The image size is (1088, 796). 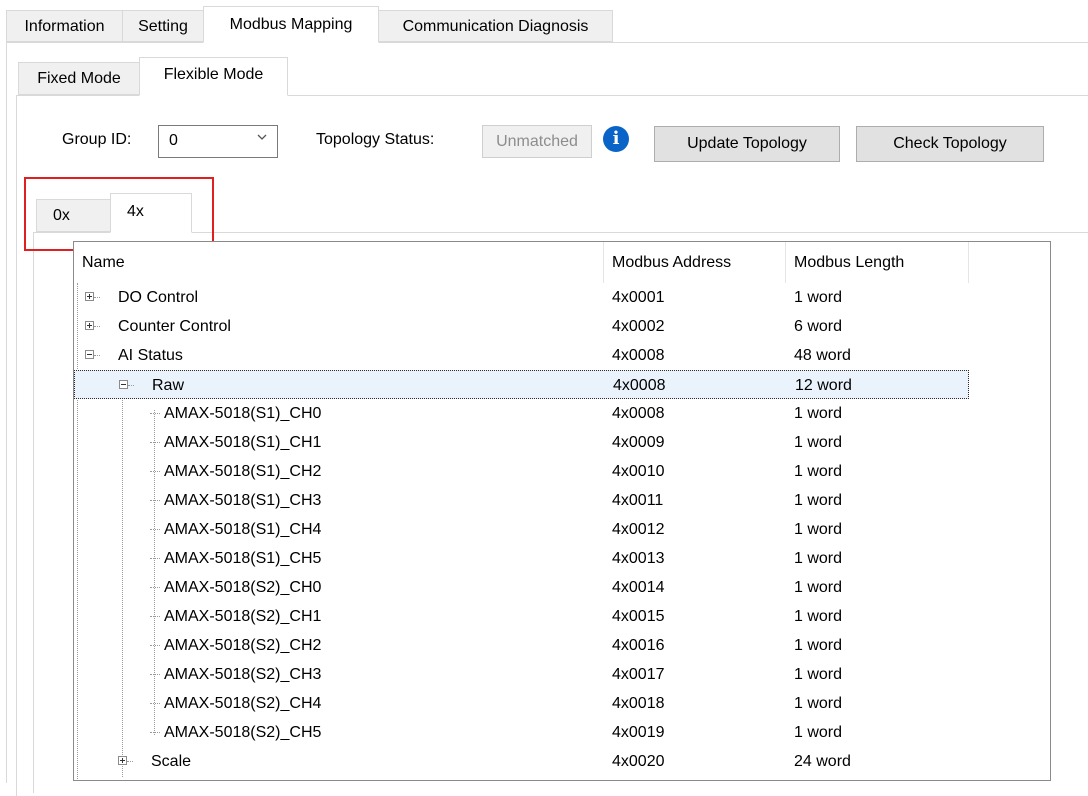 I want to click on row-address: 4x0010, so click(x=638, y=471).